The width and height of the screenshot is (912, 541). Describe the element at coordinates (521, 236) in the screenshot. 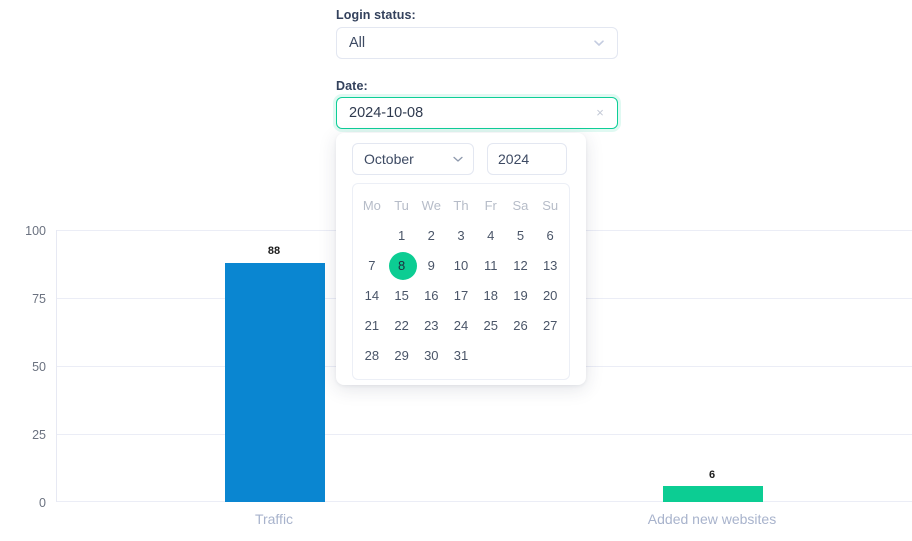

I see `calendar-day: 5` at that location.